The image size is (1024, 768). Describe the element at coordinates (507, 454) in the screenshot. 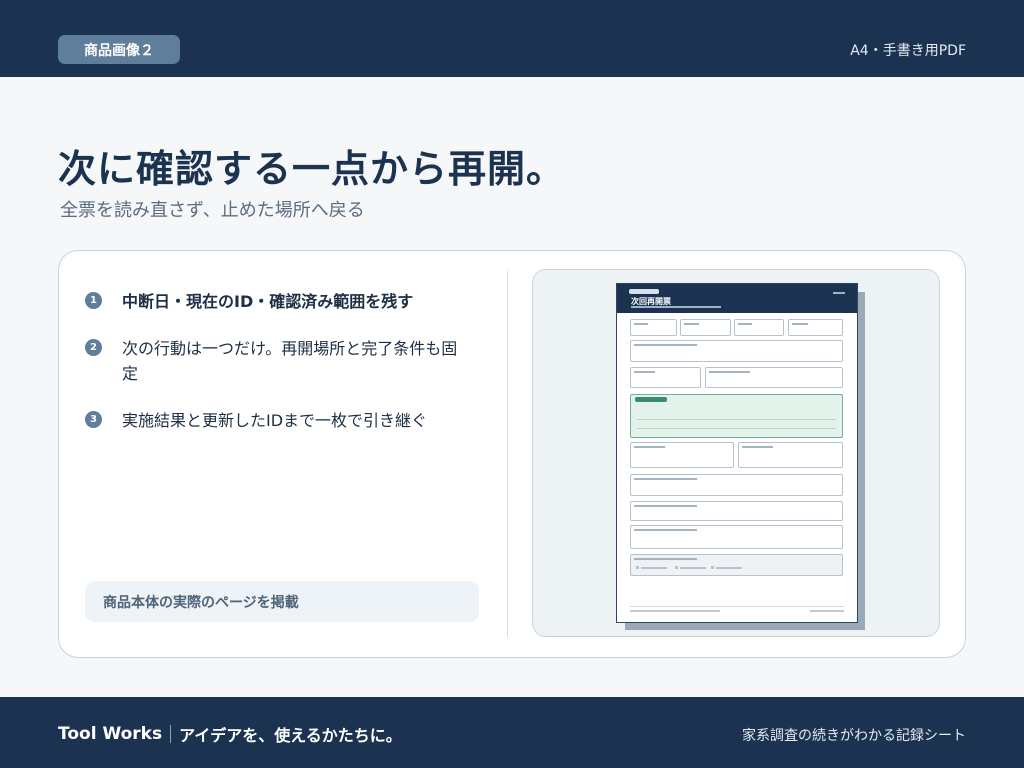

I see `card-divider` at that location.